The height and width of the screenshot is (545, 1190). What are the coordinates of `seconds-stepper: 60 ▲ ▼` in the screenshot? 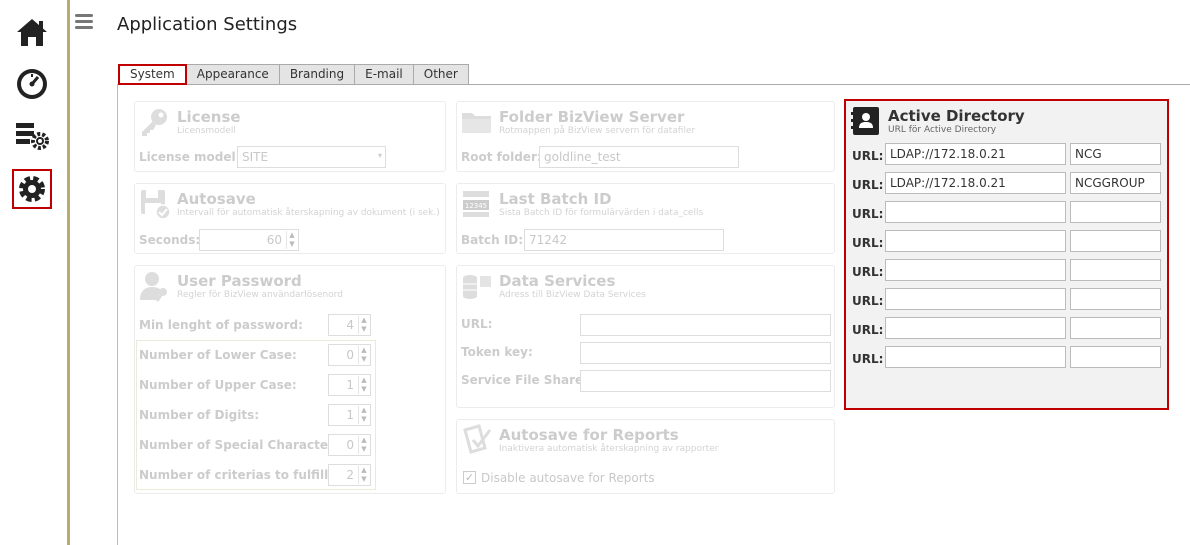 It's located at (249, 240).